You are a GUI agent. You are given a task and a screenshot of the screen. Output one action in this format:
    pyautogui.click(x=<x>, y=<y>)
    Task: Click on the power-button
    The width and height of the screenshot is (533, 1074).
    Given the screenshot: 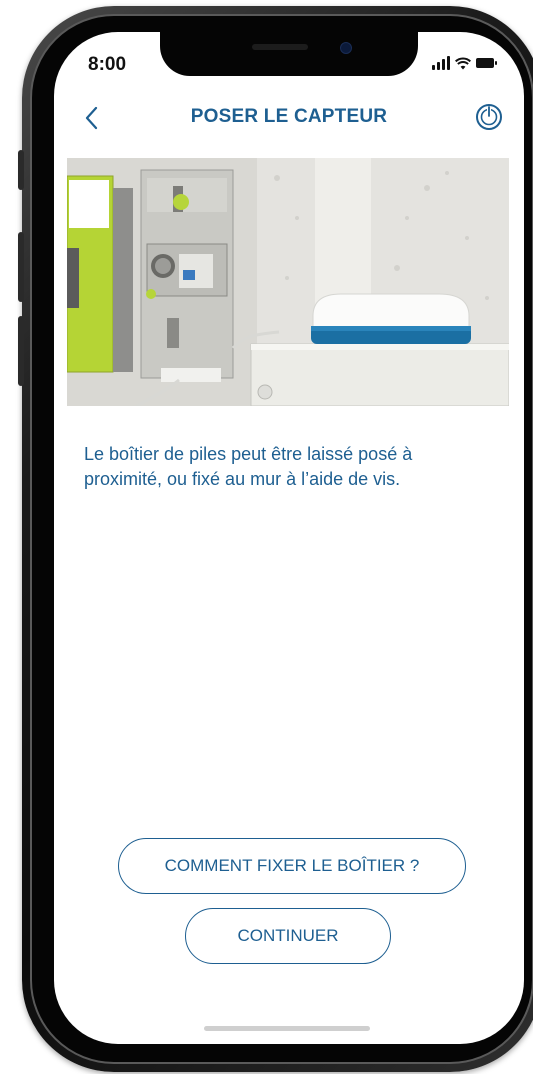 What is the action you would take?
    pyautogui.click(x=489, y=117)
    